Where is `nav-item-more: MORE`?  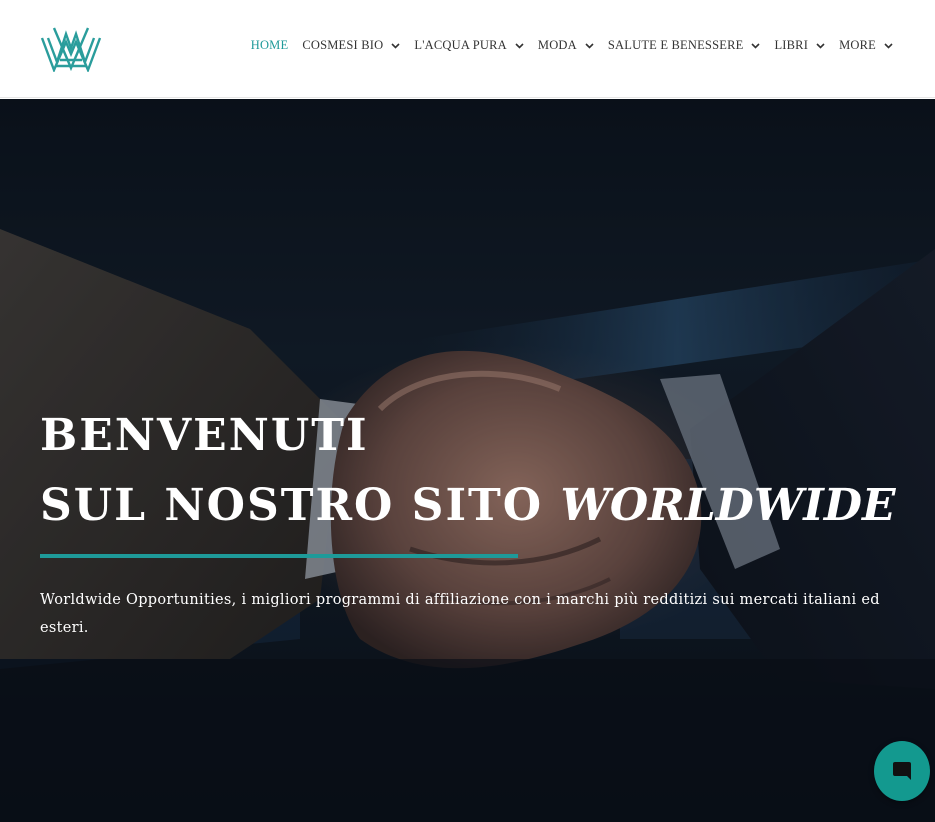
nav-item-more: MORE is located at coordinates (866, 45).